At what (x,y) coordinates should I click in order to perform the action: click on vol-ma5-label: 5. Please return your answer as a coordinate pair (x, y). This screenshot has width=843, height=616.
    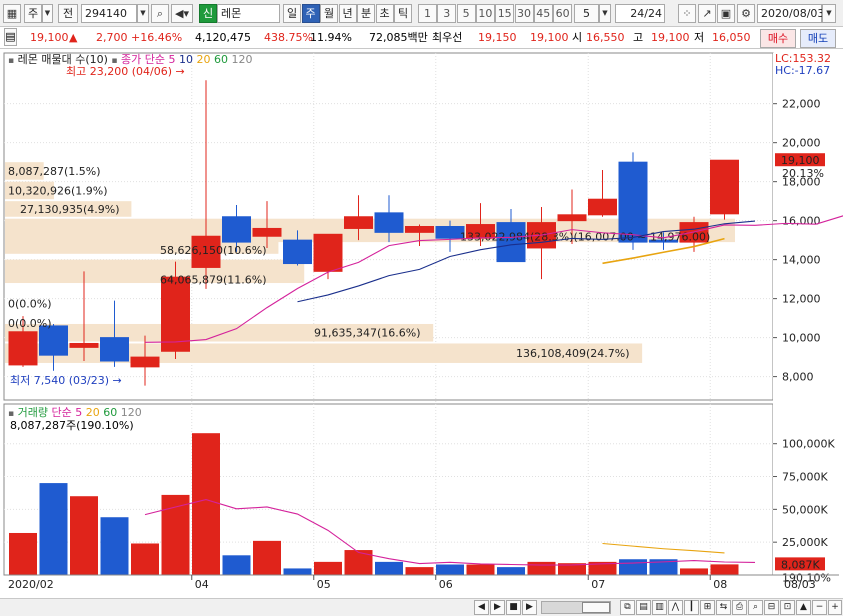
    Looking at the image, I should click on (78, 412).